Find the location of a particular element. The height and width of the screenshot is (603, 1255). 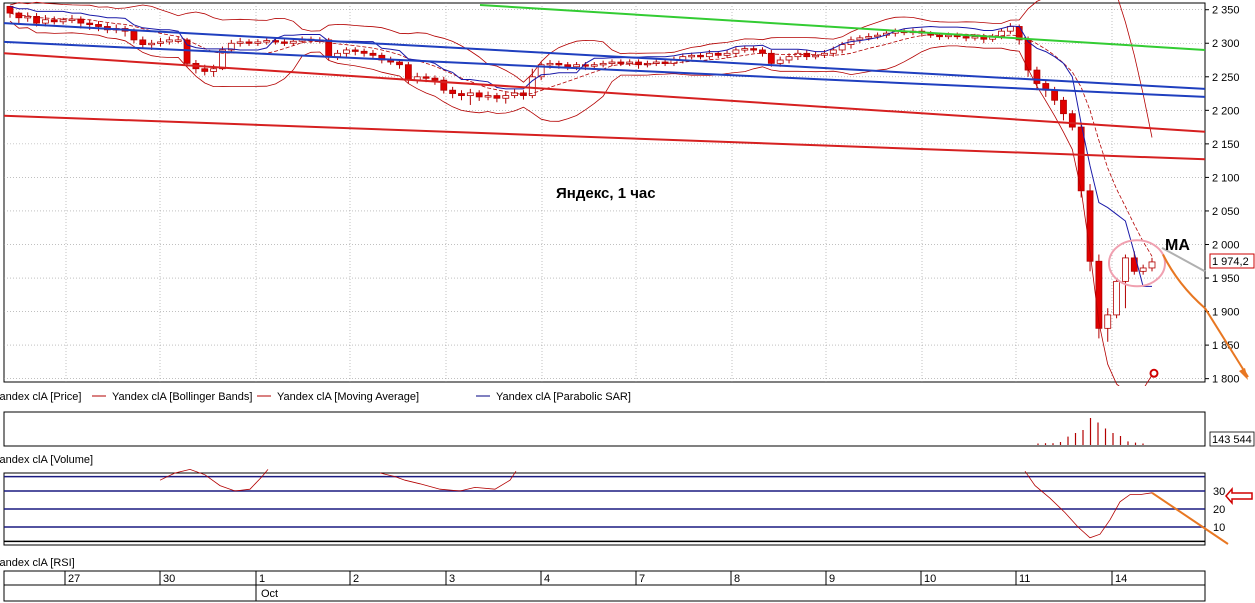

y-tick-label: 2 100 is located at coordinates (1226, 178).